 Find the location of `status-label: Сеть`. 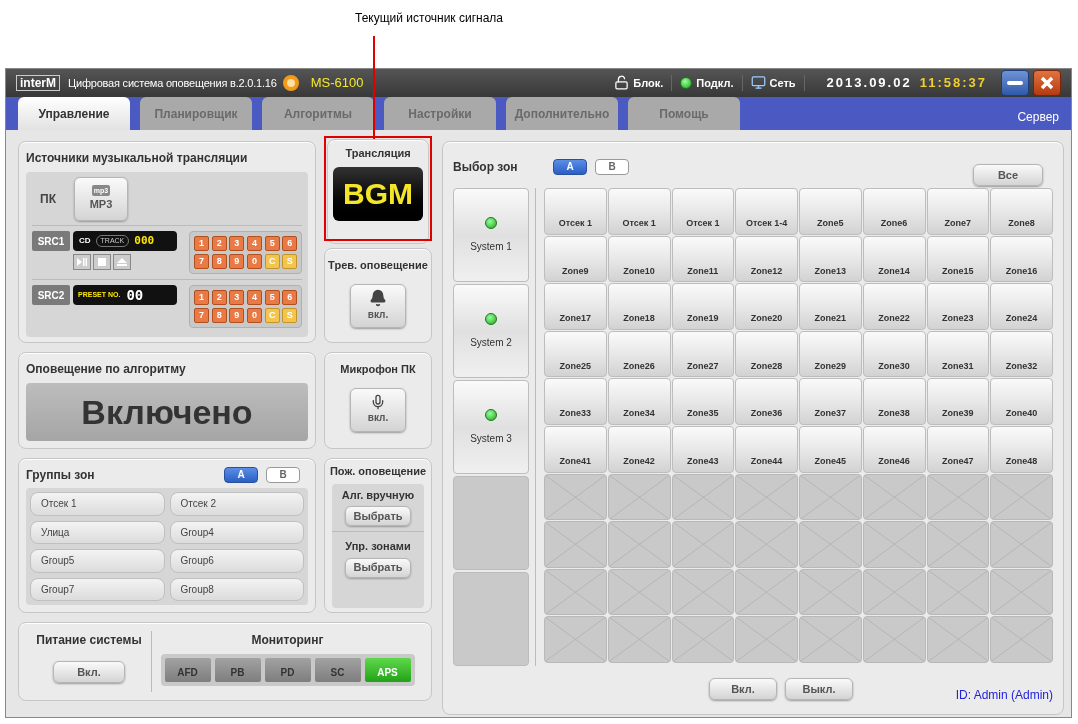

status-label: Сеть is located at coordinates (782, 83).